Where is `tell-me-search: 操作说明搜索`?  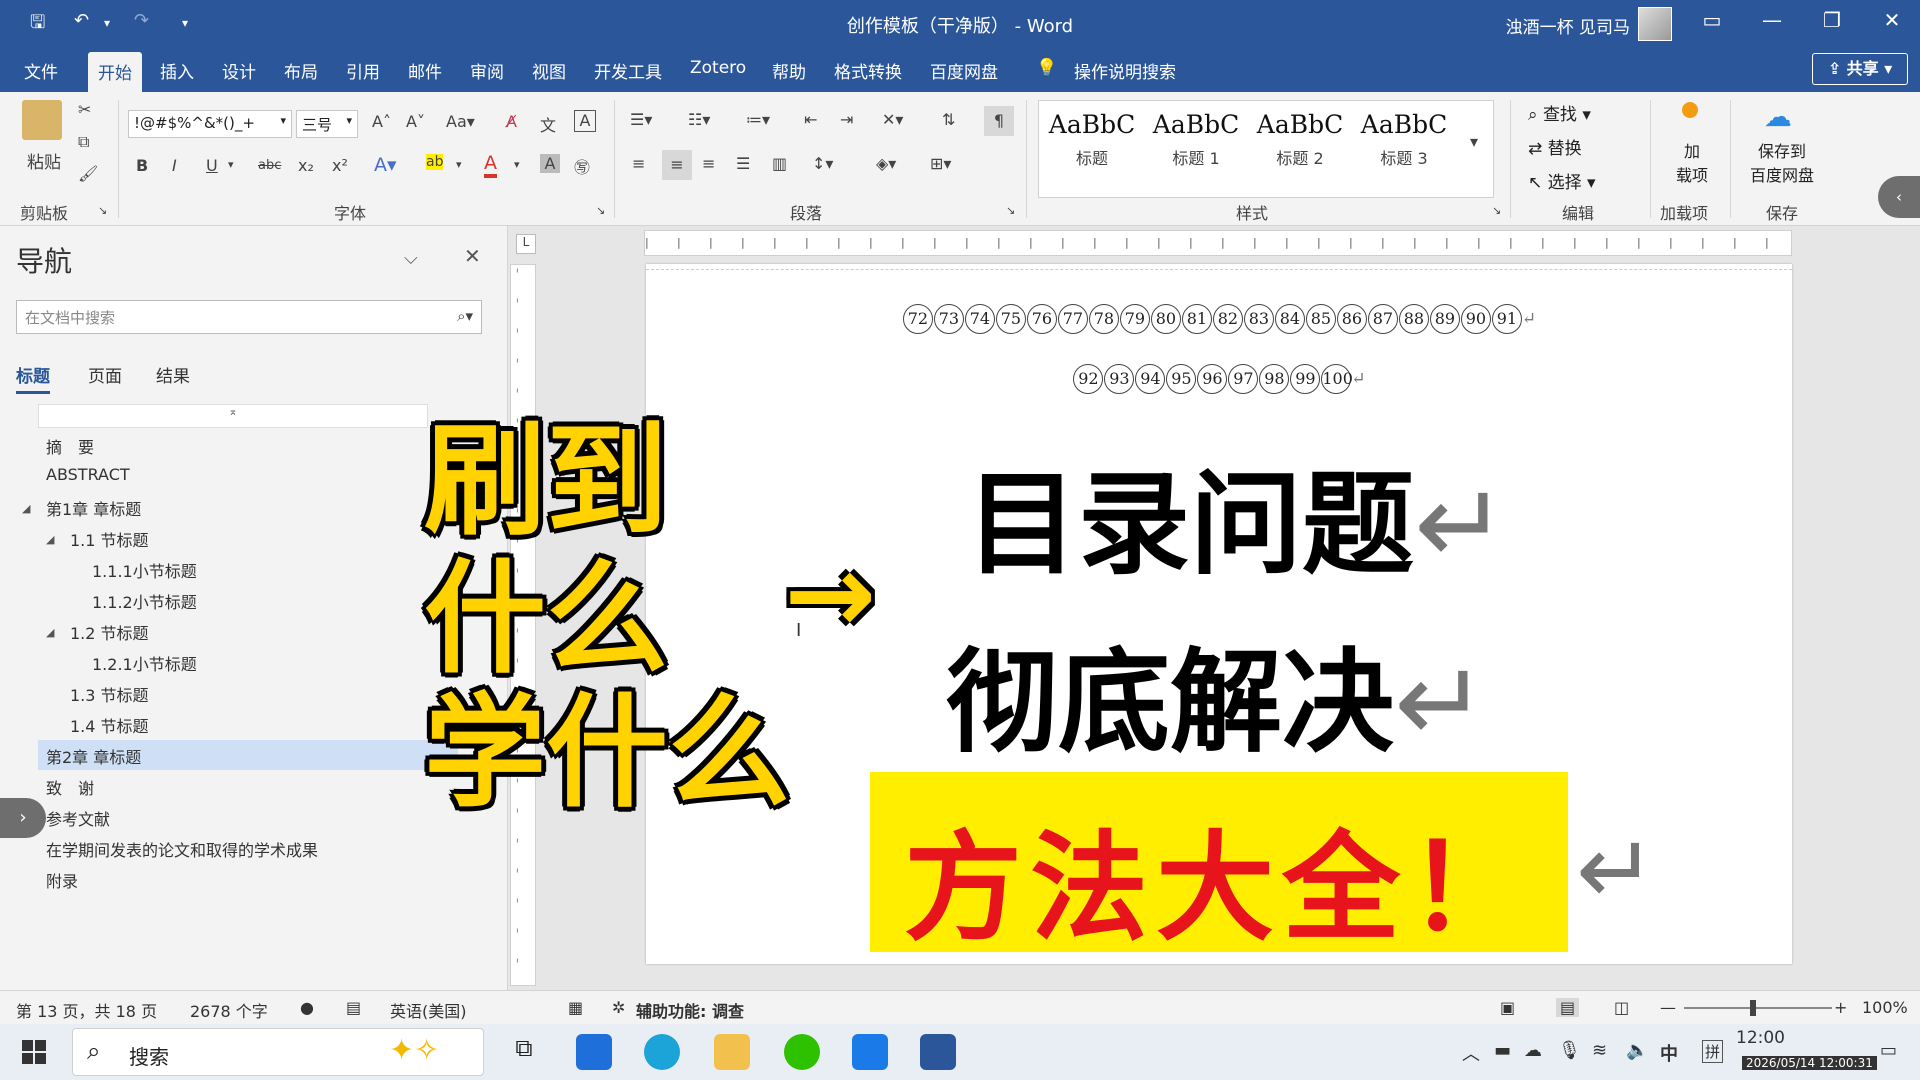 tell-me-search: 操作说明搜索 is located at coordinates (1125, 70).